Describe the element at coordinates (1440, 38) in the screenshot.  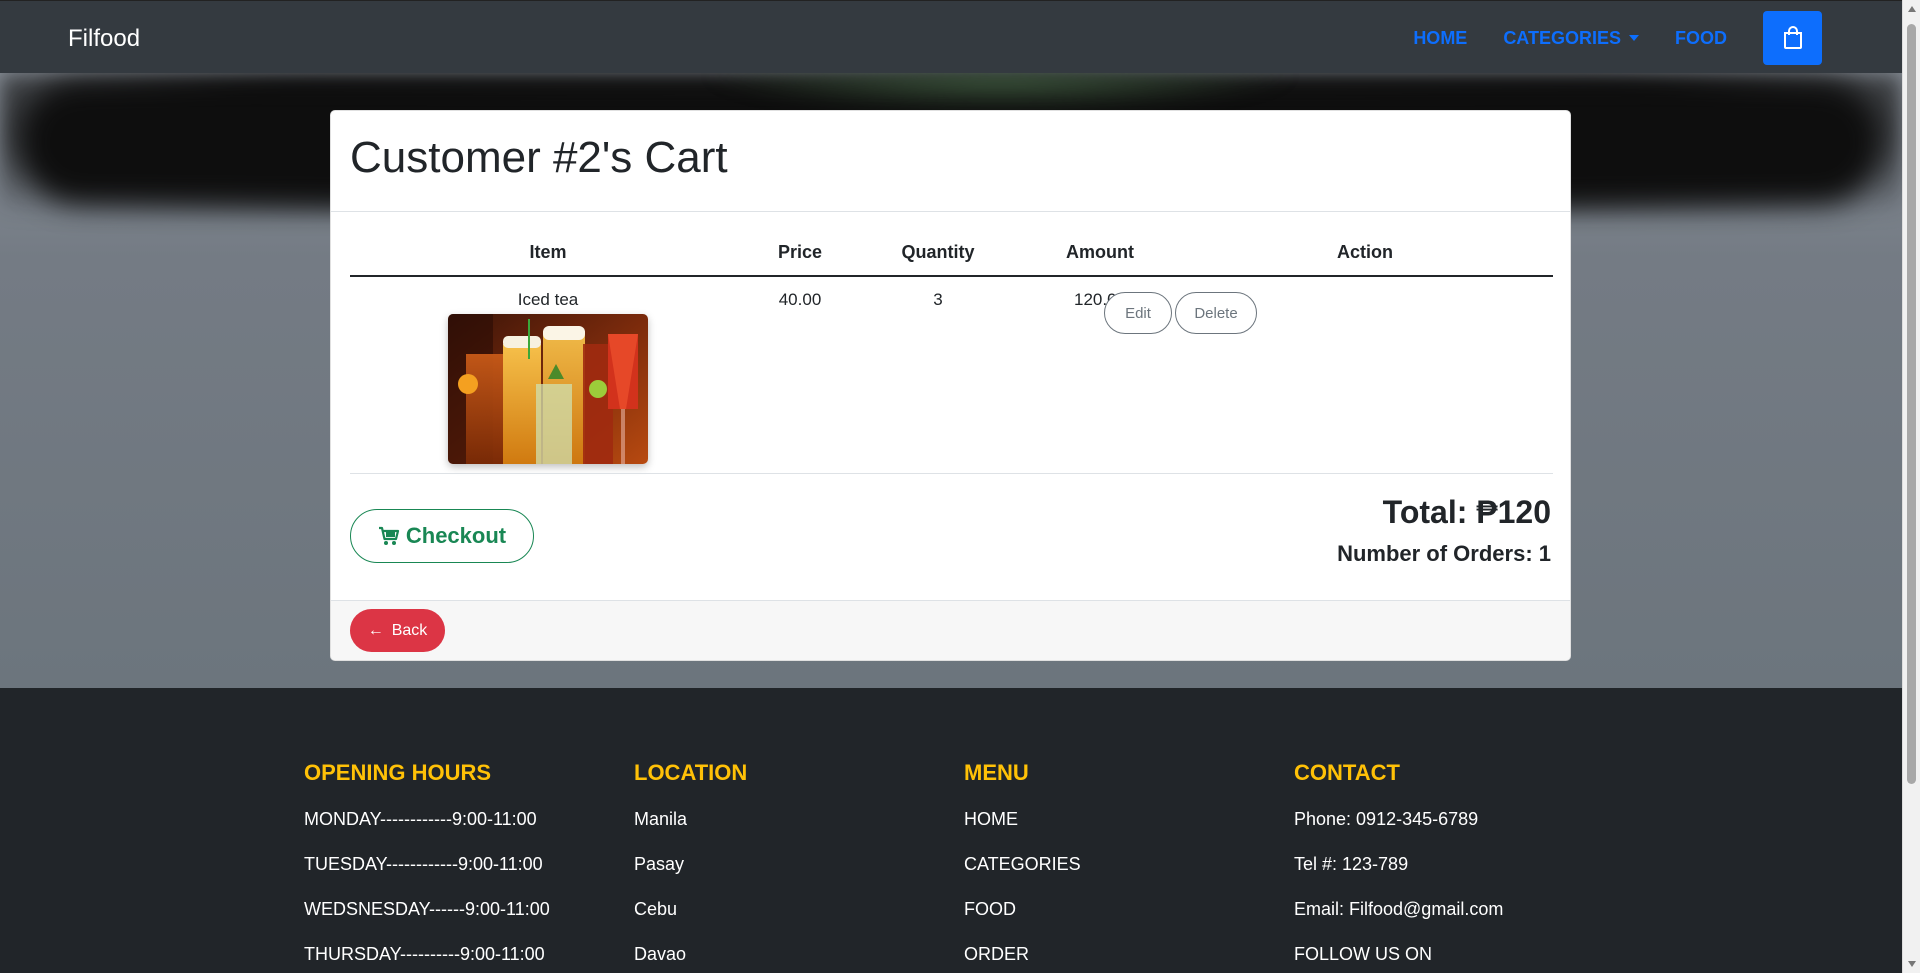
I see `nav-home-link: HOME` at that location.